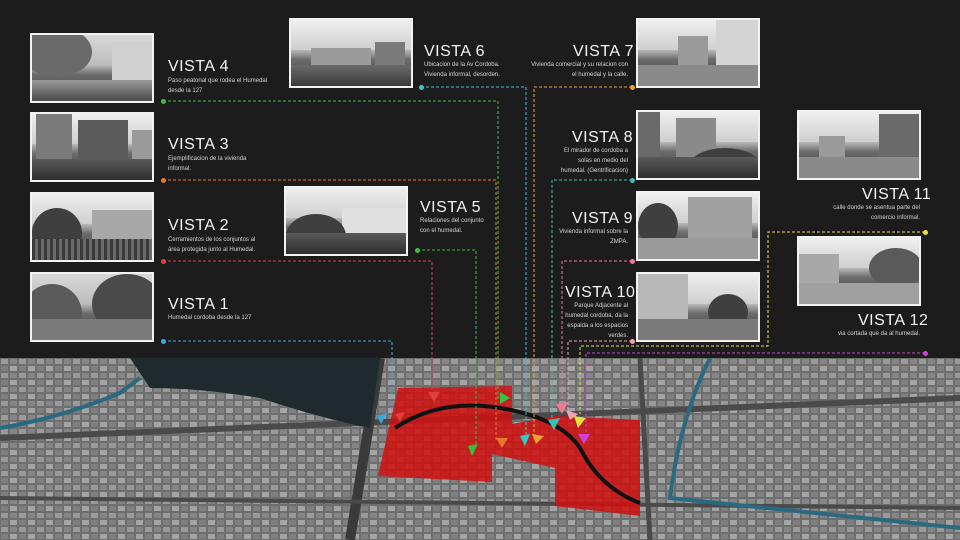 The width and height of the screenshot is (960, 540). What do you see at coordinates (632, 261) in the screenshot?
I see `vista-9-dot` at bounding box center [632, 261].